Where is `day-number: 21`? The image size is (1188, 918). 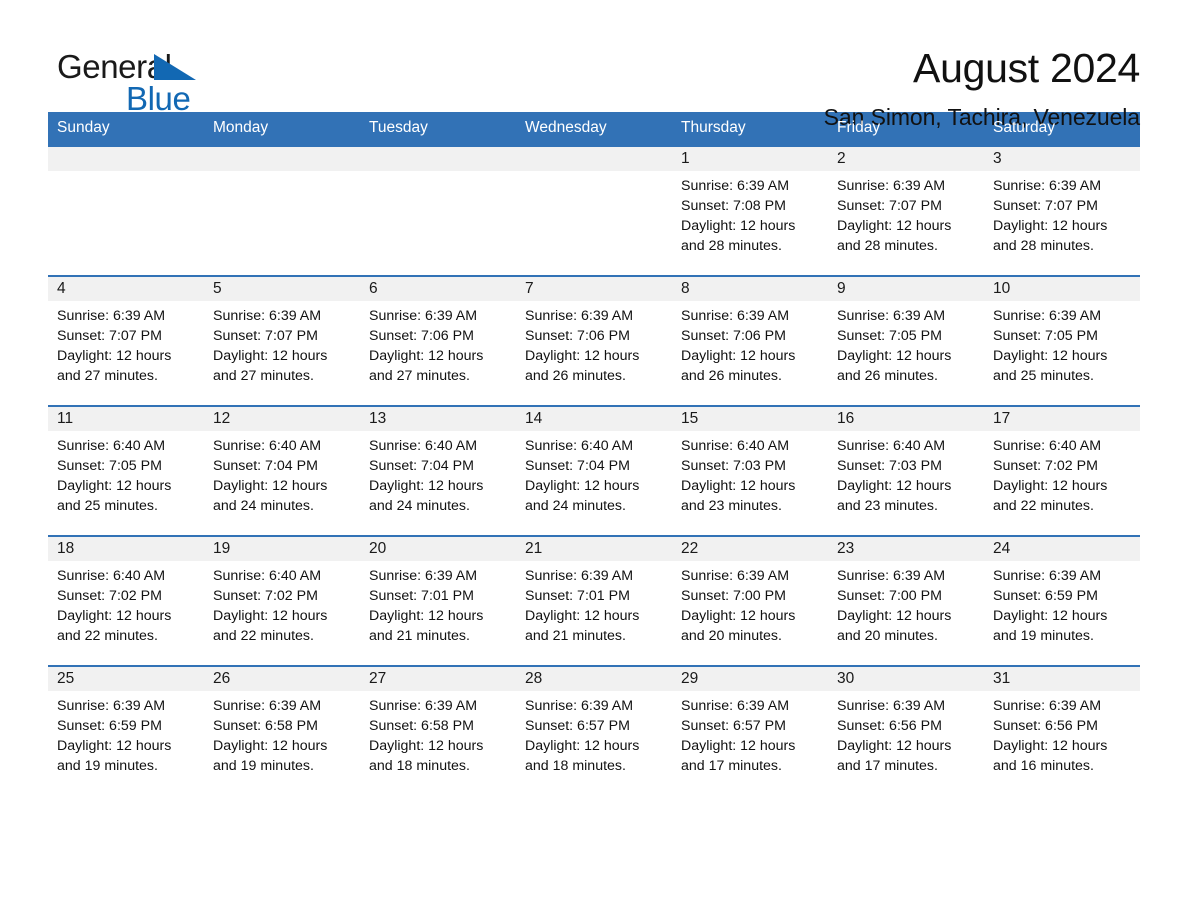
day-number: 21 is located at coordinates (594, 549).